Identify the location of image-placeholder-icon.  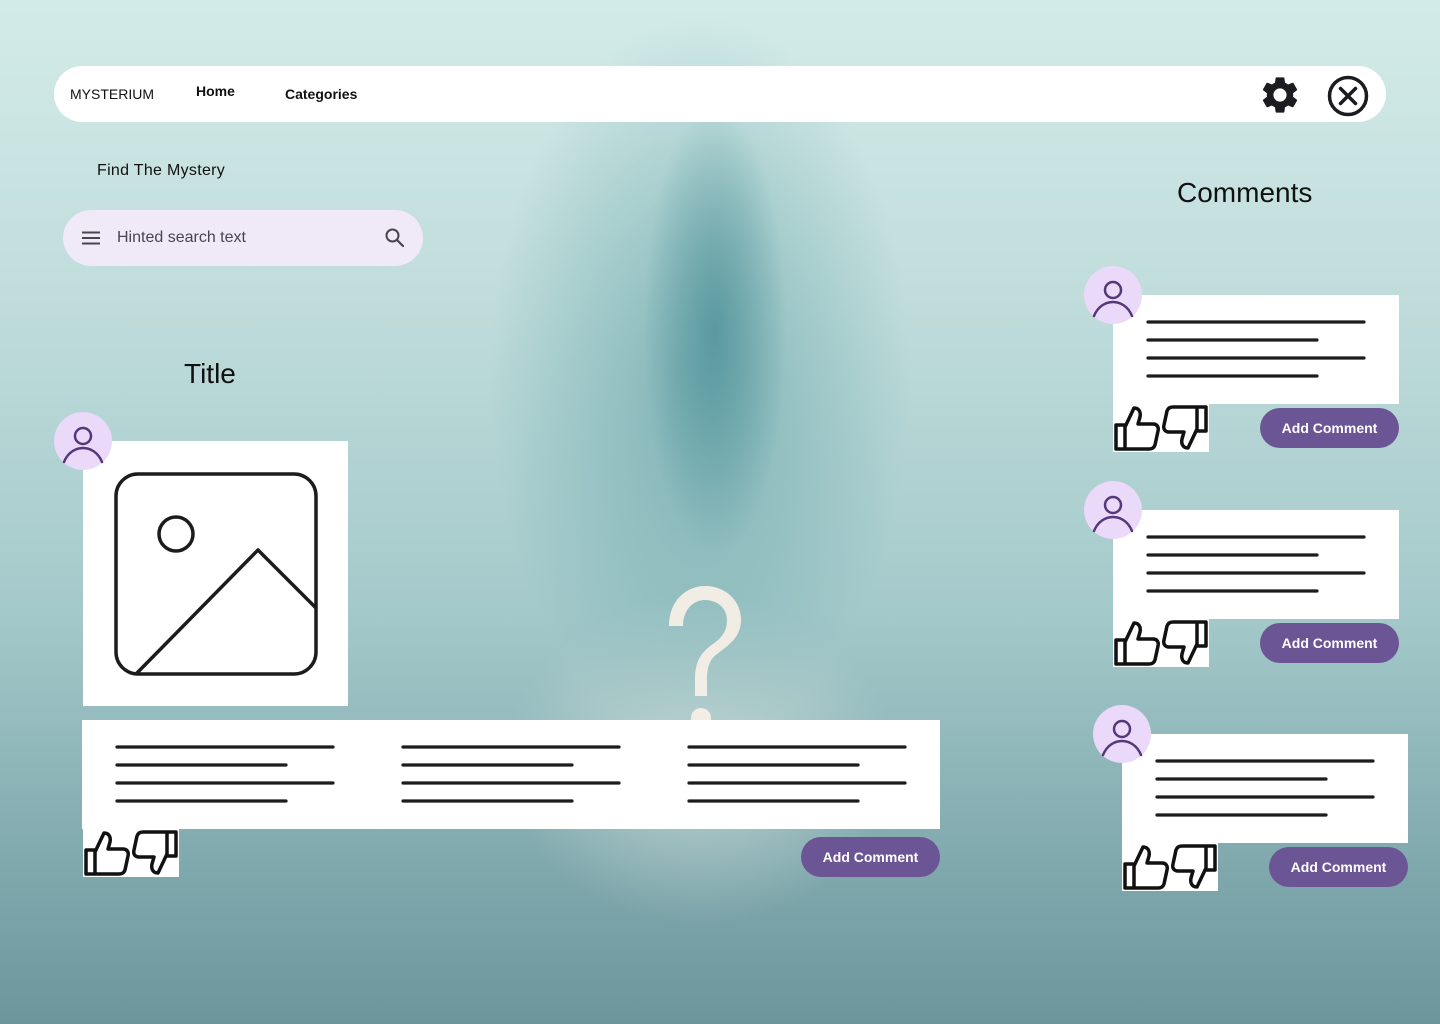
(216, 574).